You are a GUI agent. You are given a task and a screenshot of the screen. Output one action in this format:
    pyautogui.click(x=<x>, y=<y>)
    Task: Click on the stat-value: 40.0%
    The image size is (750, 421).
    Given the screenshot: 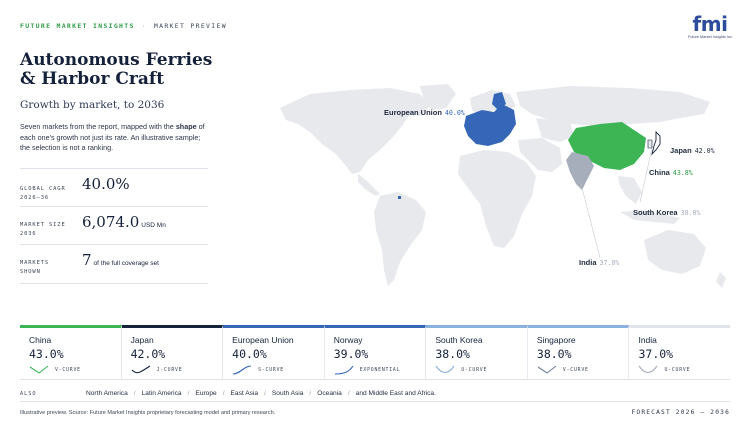 What is the action you would take?
    pyautogui.click(x=106, y=184)
    